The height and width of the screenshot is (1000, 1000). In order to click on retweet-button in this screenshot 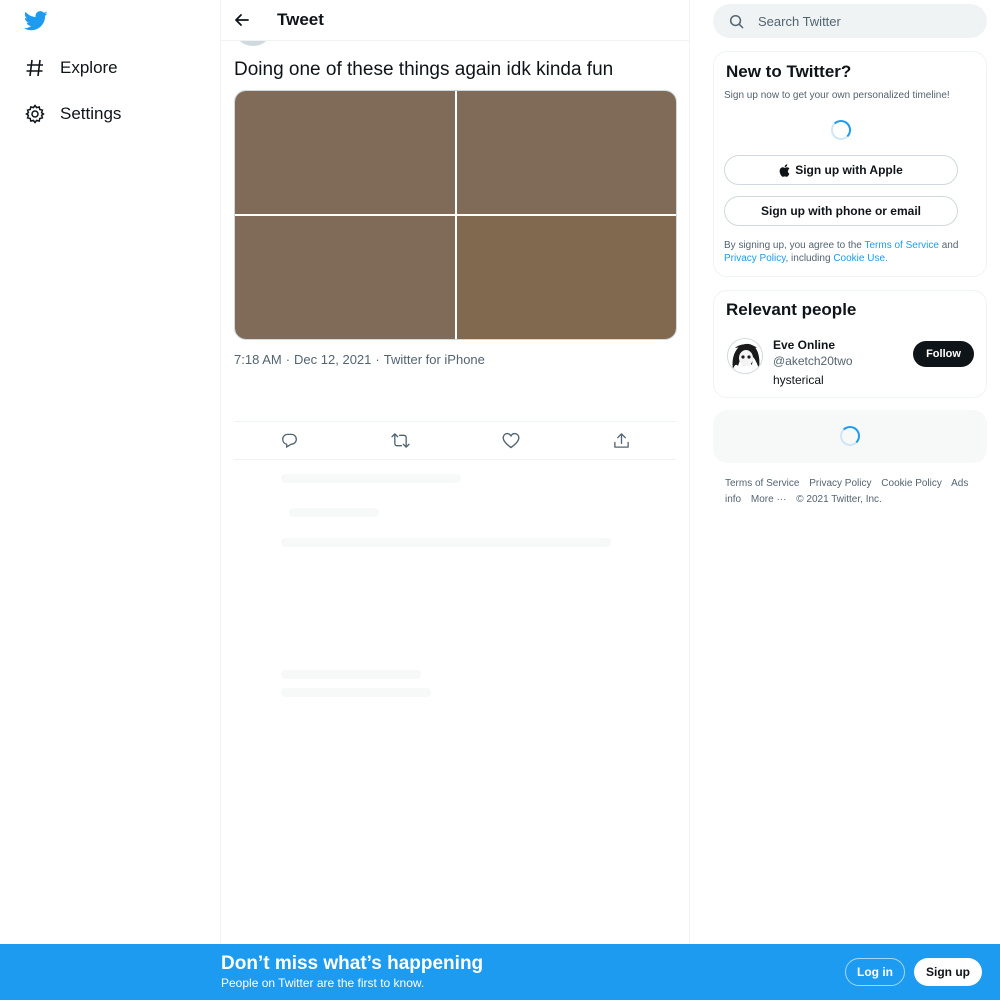, I will do `click(400, 441)`.